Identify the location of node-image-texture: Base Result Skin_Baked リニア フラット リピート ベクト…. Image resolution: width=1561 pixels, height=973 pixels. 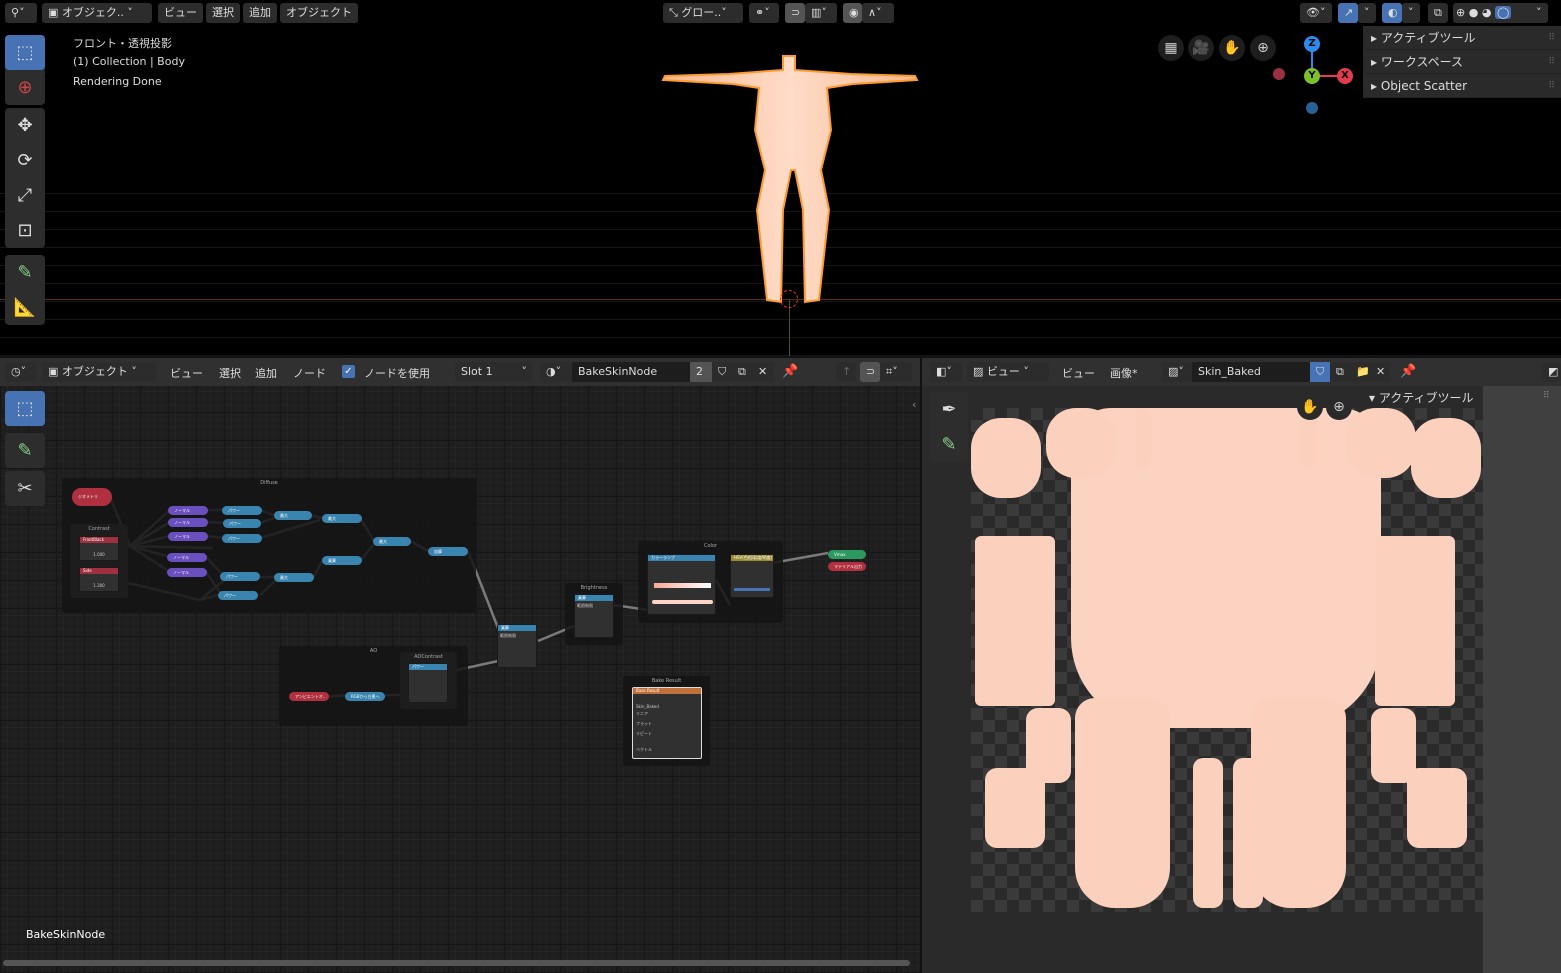
(667, 723).